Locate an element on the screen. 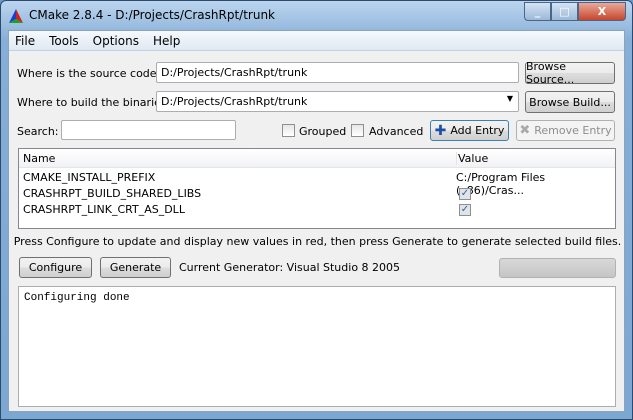 This screenshot has height=420, width=633. minimize-button: _ is located at coordinates (537, 11).